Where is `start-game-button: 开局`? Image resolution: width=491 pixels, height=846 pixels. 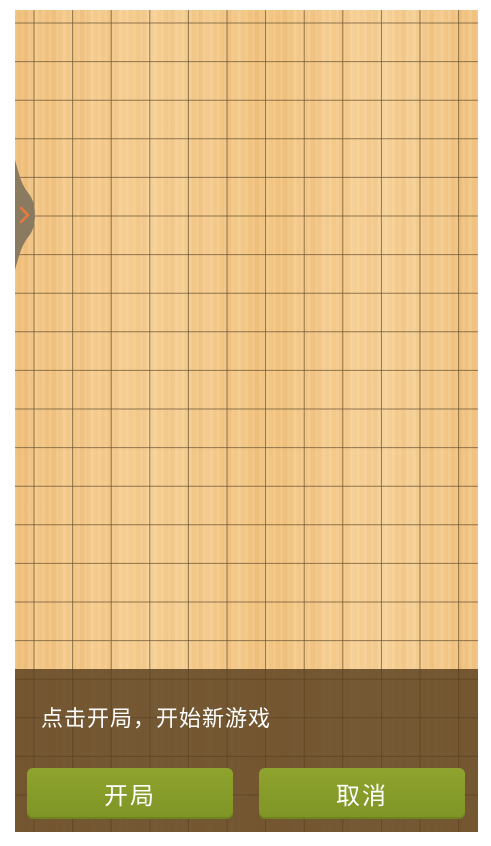 start-game-button: 开局 is located at coordinates (130, 793).